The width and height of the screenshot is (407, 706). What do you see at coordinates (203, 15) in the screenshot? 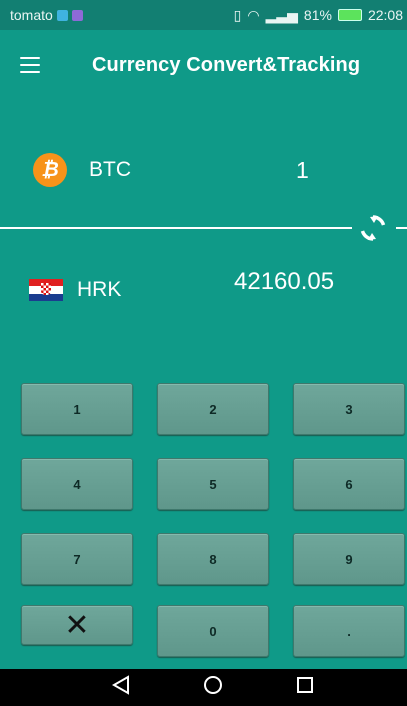
I see `status-bar: tomato ▯ ◠ ▂▃▅ 81% 22:08` at bounding box center [203, 15].